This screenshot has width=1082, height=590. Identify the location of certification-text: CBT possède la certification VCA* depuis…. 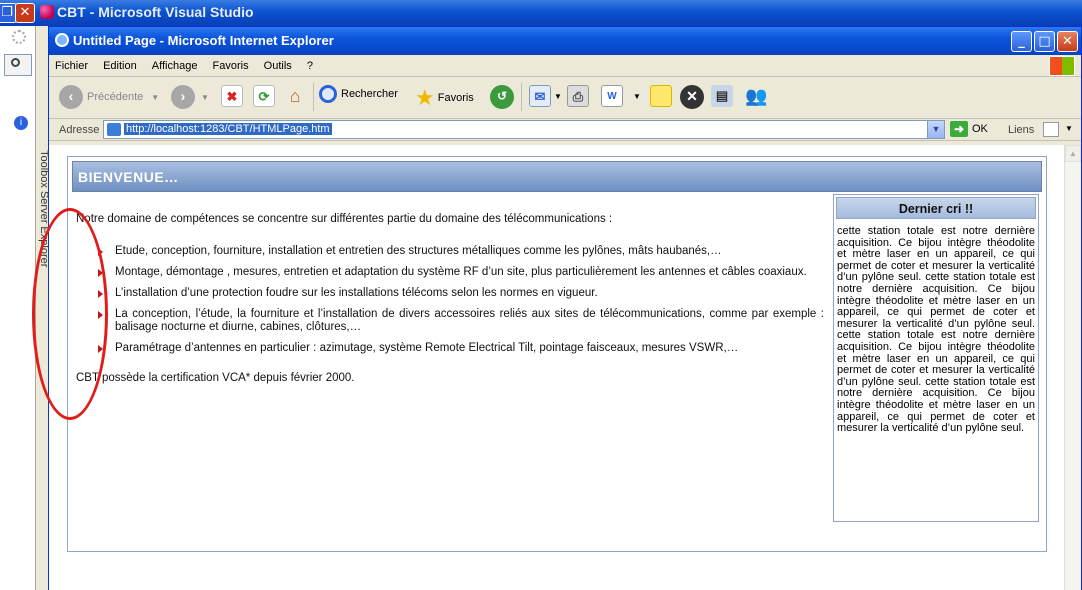
(215, 378).